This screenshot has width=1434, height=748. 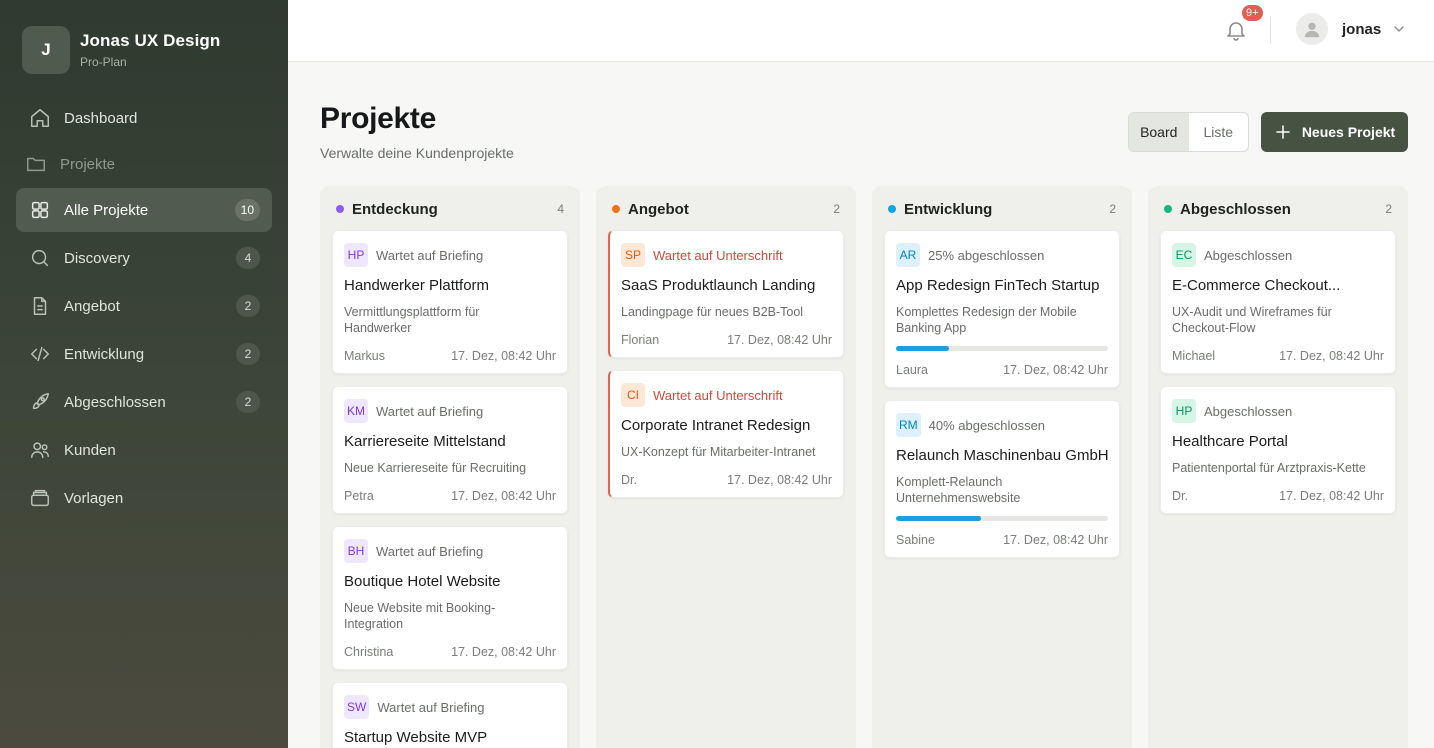 What do you see at coordinates (1283, 132) in the screenshot?
I see `plus-icon` at bounding box center [1283, 132].